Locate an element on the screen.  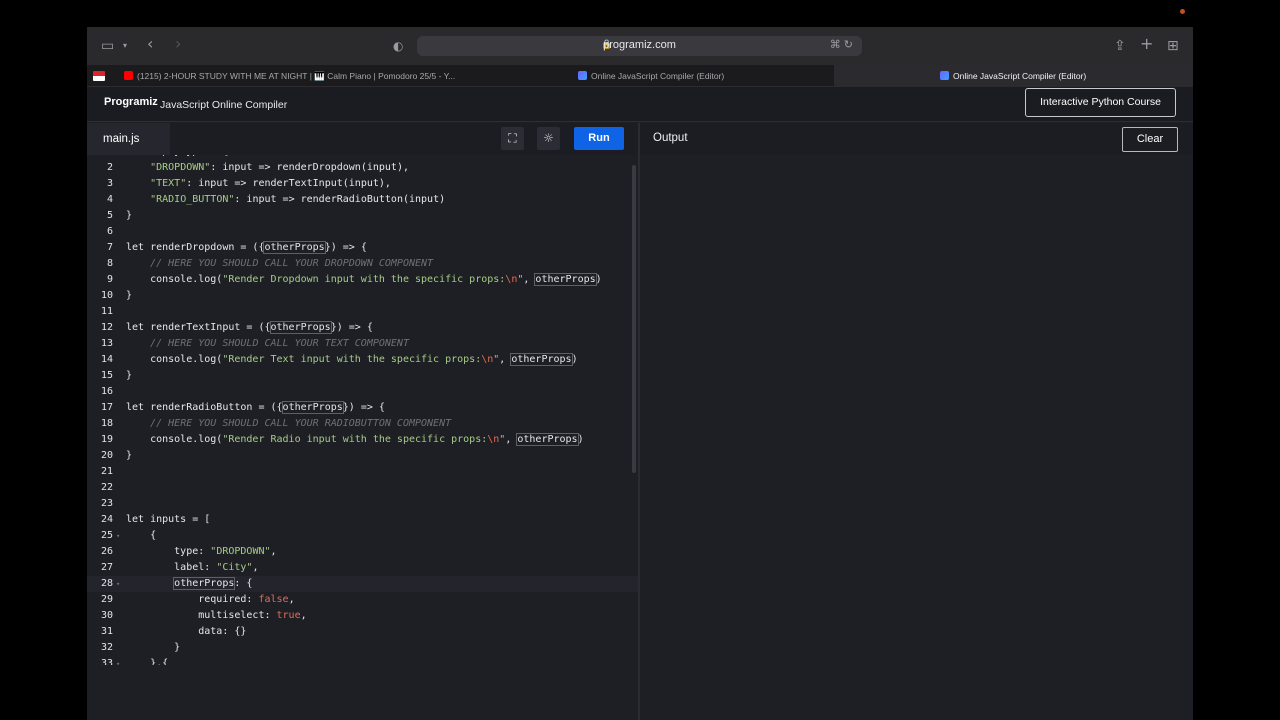
file-tab-main-js: main.js is located at coordinates (128, 139).